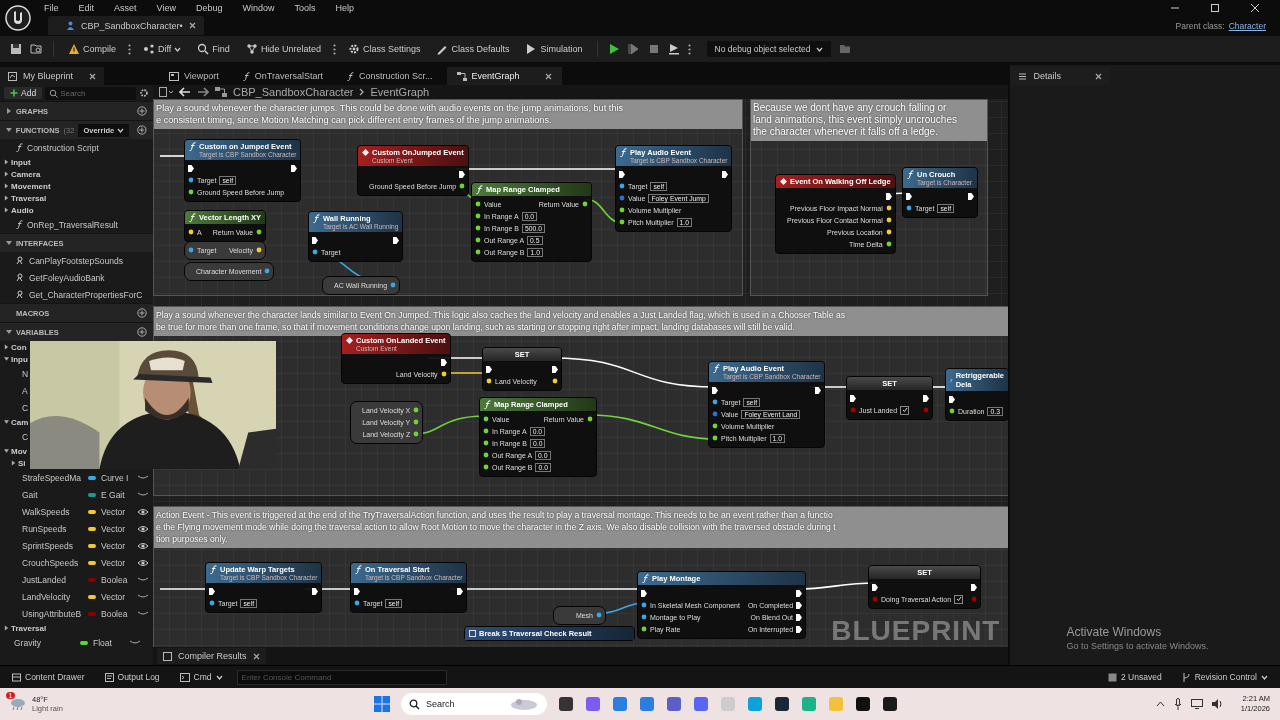 Image resolution: width=1280 pixels, height=720 pixels. What do you see at coordinates (76, 260) in the screenshot?
I see `function-name: CanPlayFootstepSounds` at bounding box center [76, 260].